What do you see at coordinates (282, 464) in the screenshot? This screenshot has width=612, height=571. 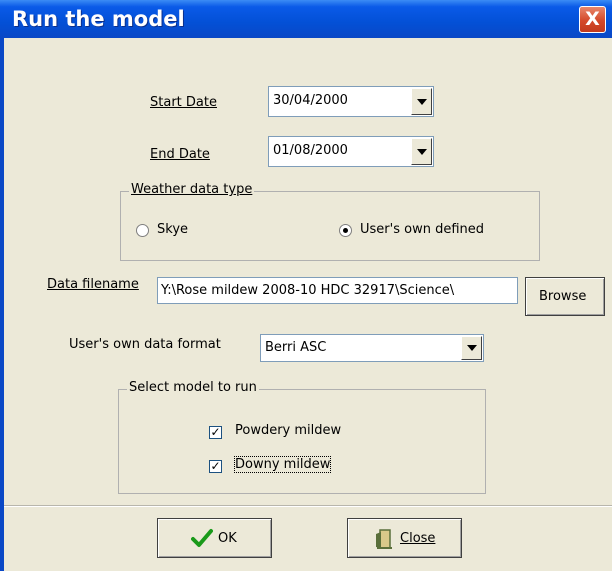 I see `downy-mildew-label: Downy mildew` at bounding box center [282, 464].